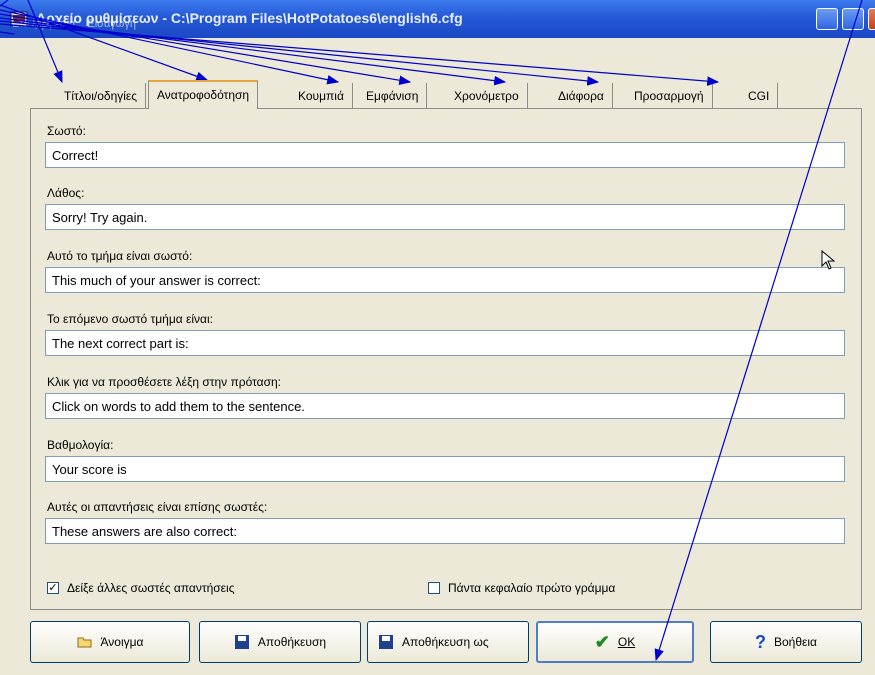 The height and width of the screenshot is (675, 875). What do you see at coordinates (827, 19) in the screenshot?
I see `minimize-button` at bounding box center [827, 19].